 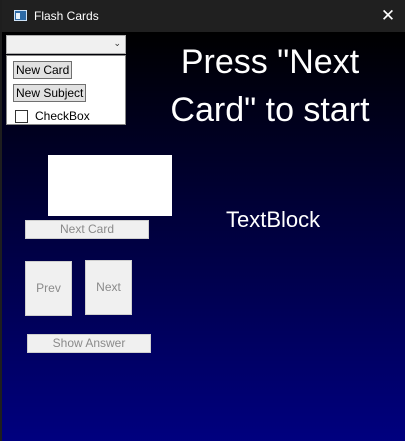 I want to click on instruction-heading: Press "Next Card" to start, so click(x=270, y=86).